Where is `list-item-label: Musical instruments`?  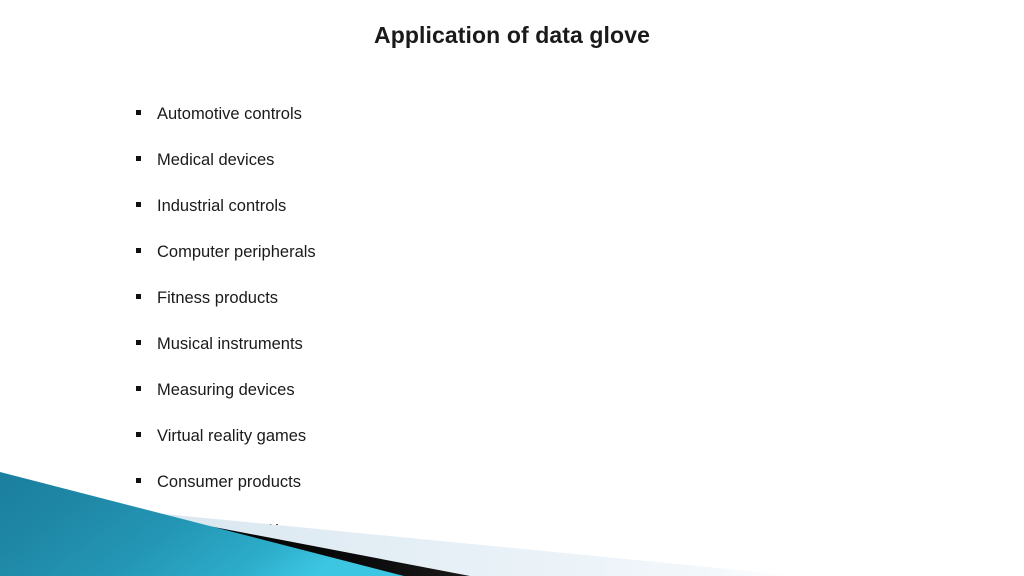 list-item-label: Musical instruments is located at coordinates (230, 344).